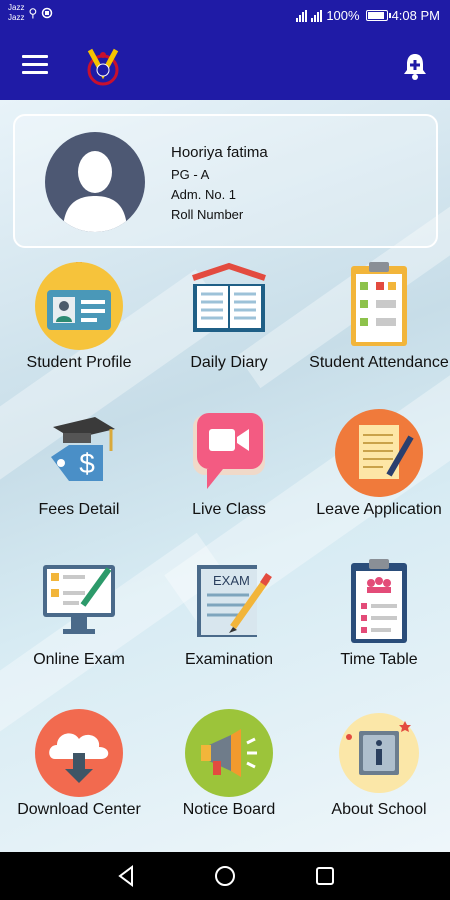  What do you see at coordinates (229, 362) in the screenshot?
I see `menu-label: Daily Diary` at bounding box center [229, 362].